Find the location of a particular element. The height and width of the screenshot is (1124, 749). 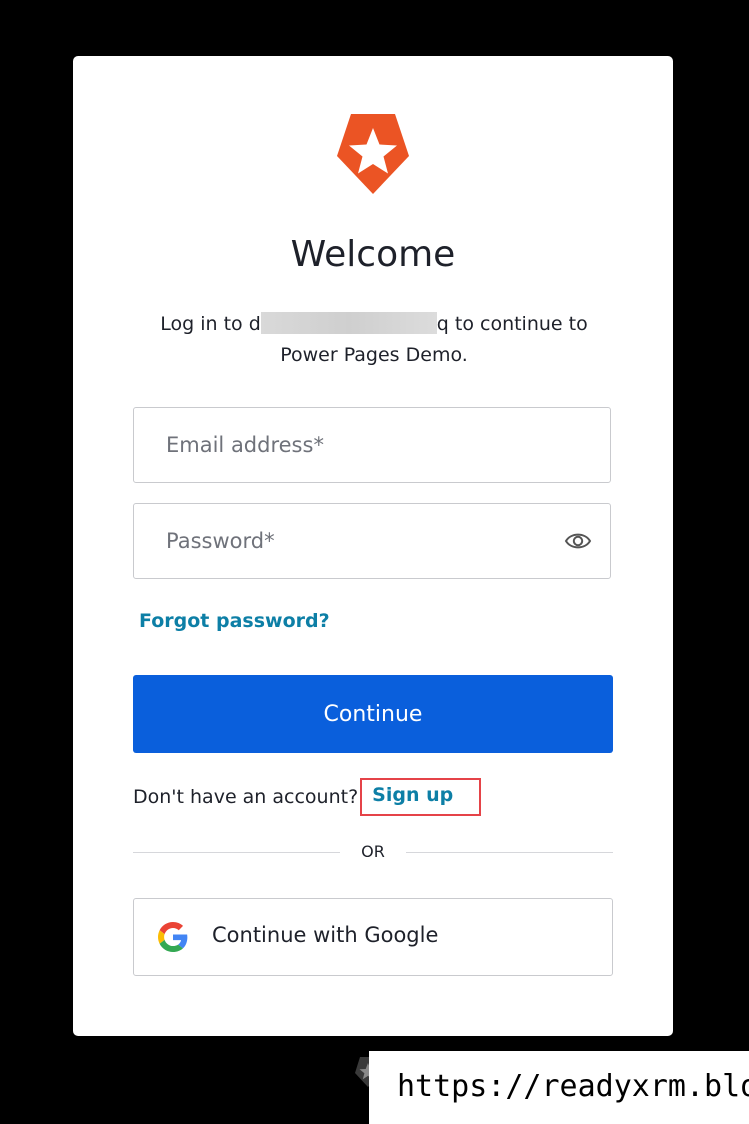

google-icon is located at coordinates (173, 937).